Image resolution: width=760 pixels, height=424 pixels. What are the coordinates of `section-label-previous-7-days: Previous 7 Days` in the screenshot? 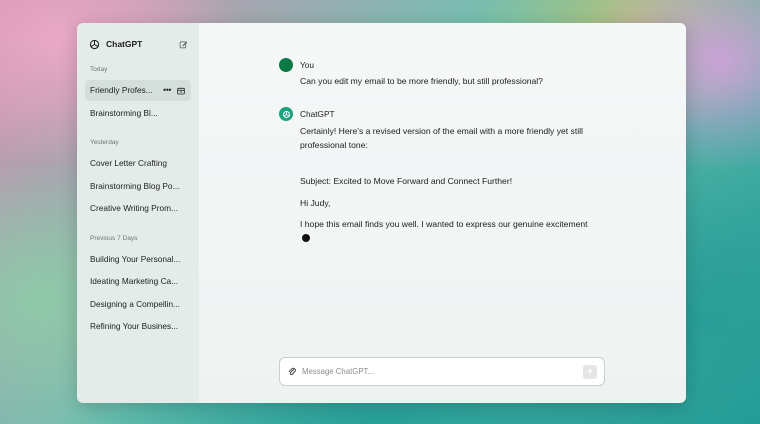 It's located at (114, 238).